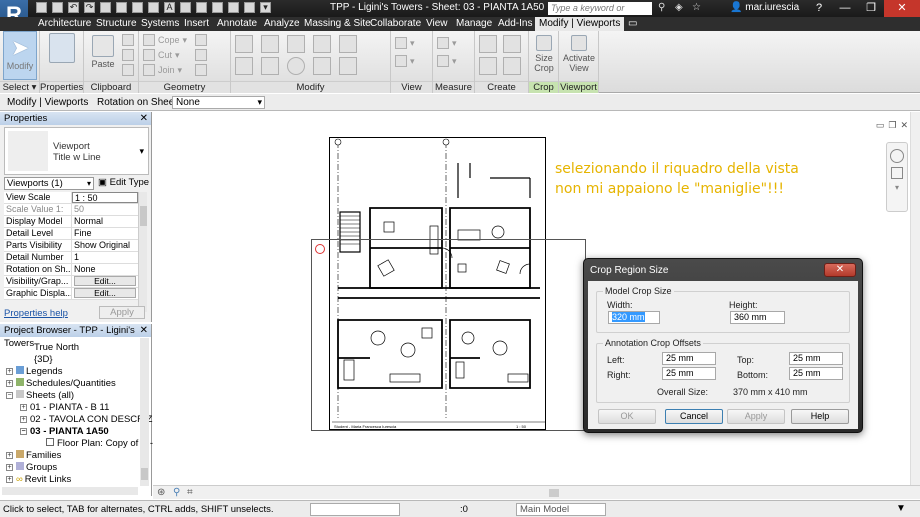 The image size is (920, 517). What do you see at coordinates (169, 7) in the screenshot?
I see `text-icon: A` at bounding box center [169, 7].